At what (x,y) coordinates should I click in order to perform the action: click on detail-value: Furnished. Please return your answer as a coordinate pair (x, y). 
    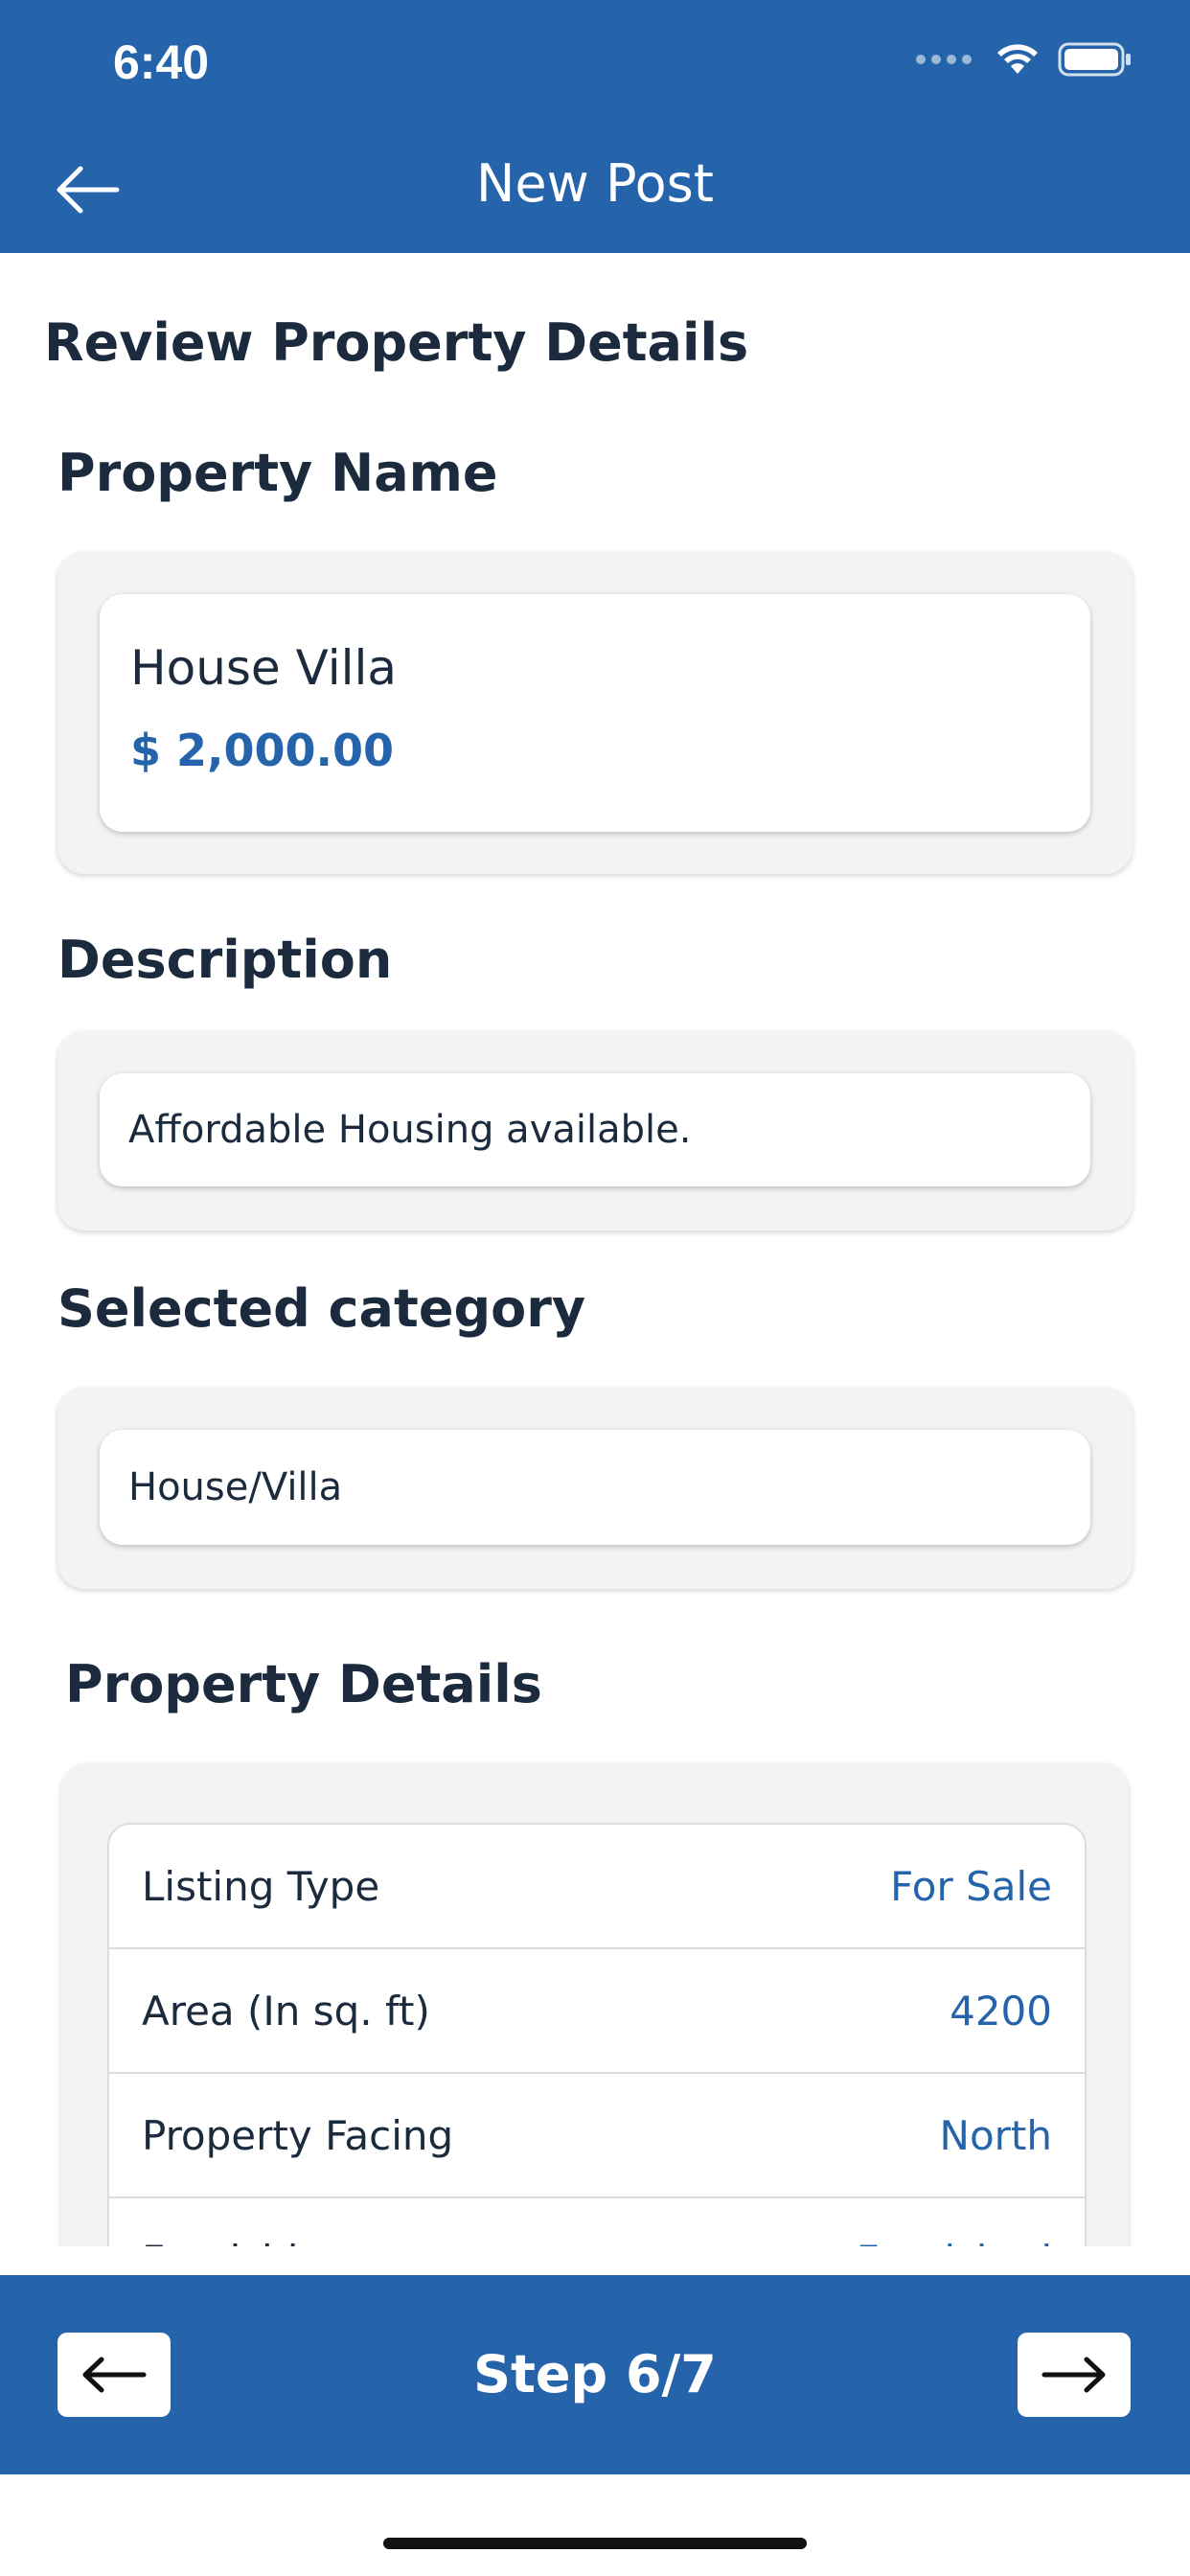
    Looking at the image, I should click on (955, 2242).